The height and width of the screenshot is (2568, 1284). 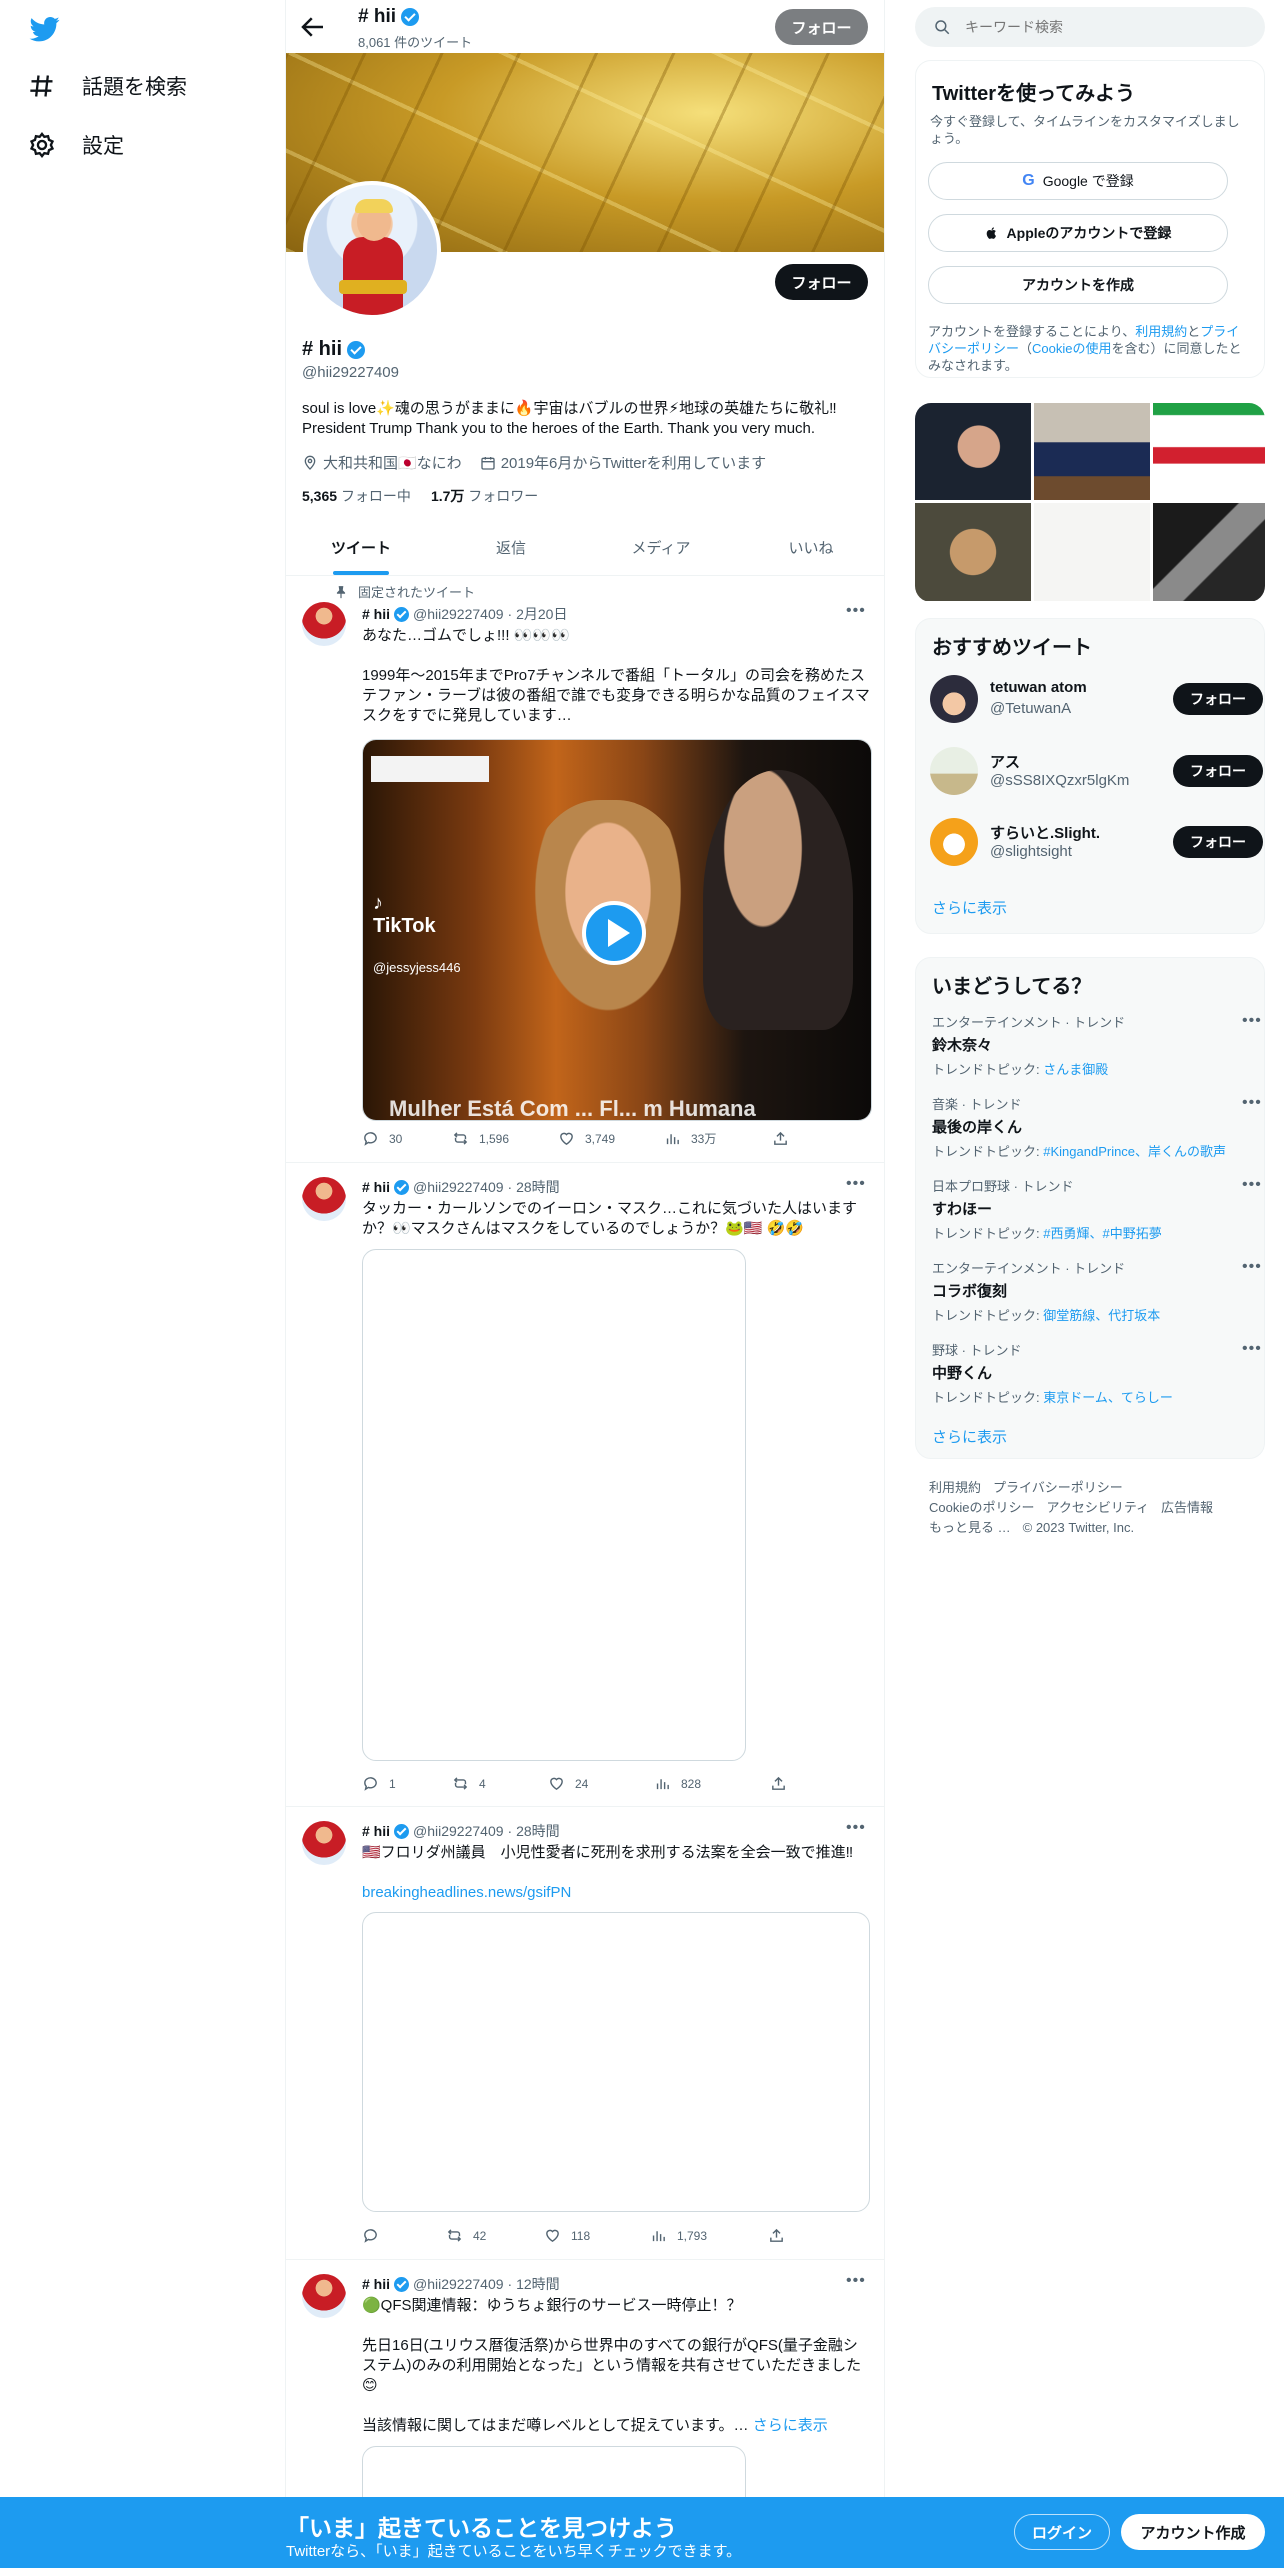 I want to click on cookie-link: Cookieの使用, so click(x=1071, y=348).